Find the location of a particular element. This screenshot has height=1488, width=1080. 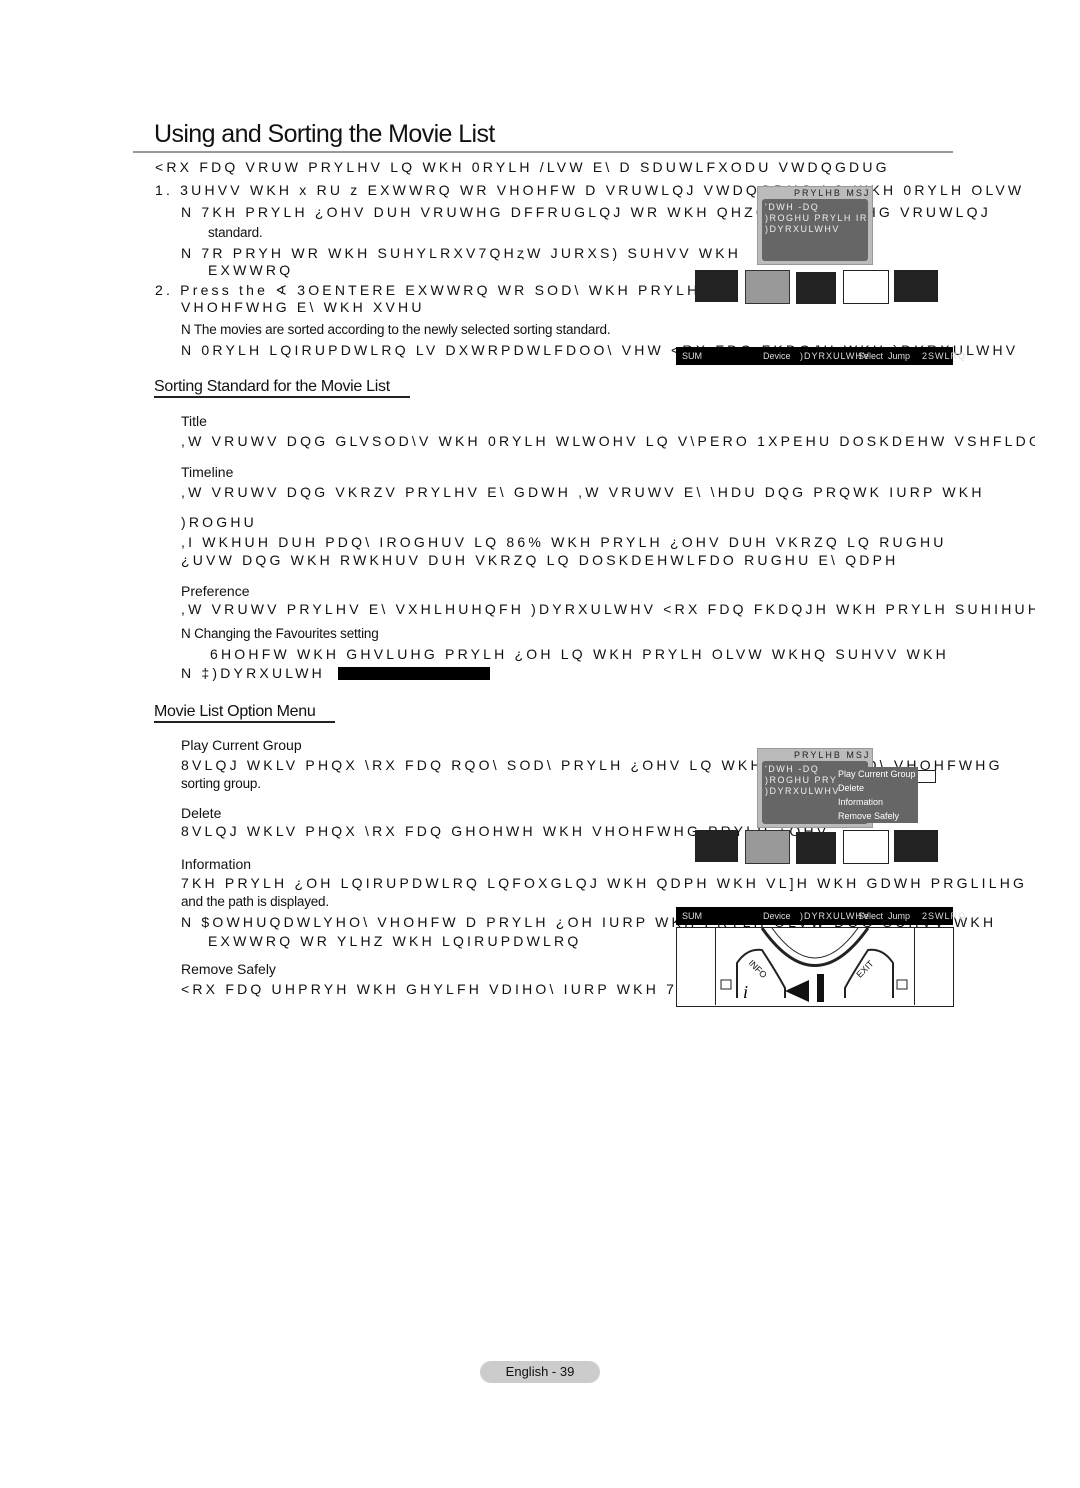

opt-remove-label: Remove Safely is located at coordinates (228, 969).